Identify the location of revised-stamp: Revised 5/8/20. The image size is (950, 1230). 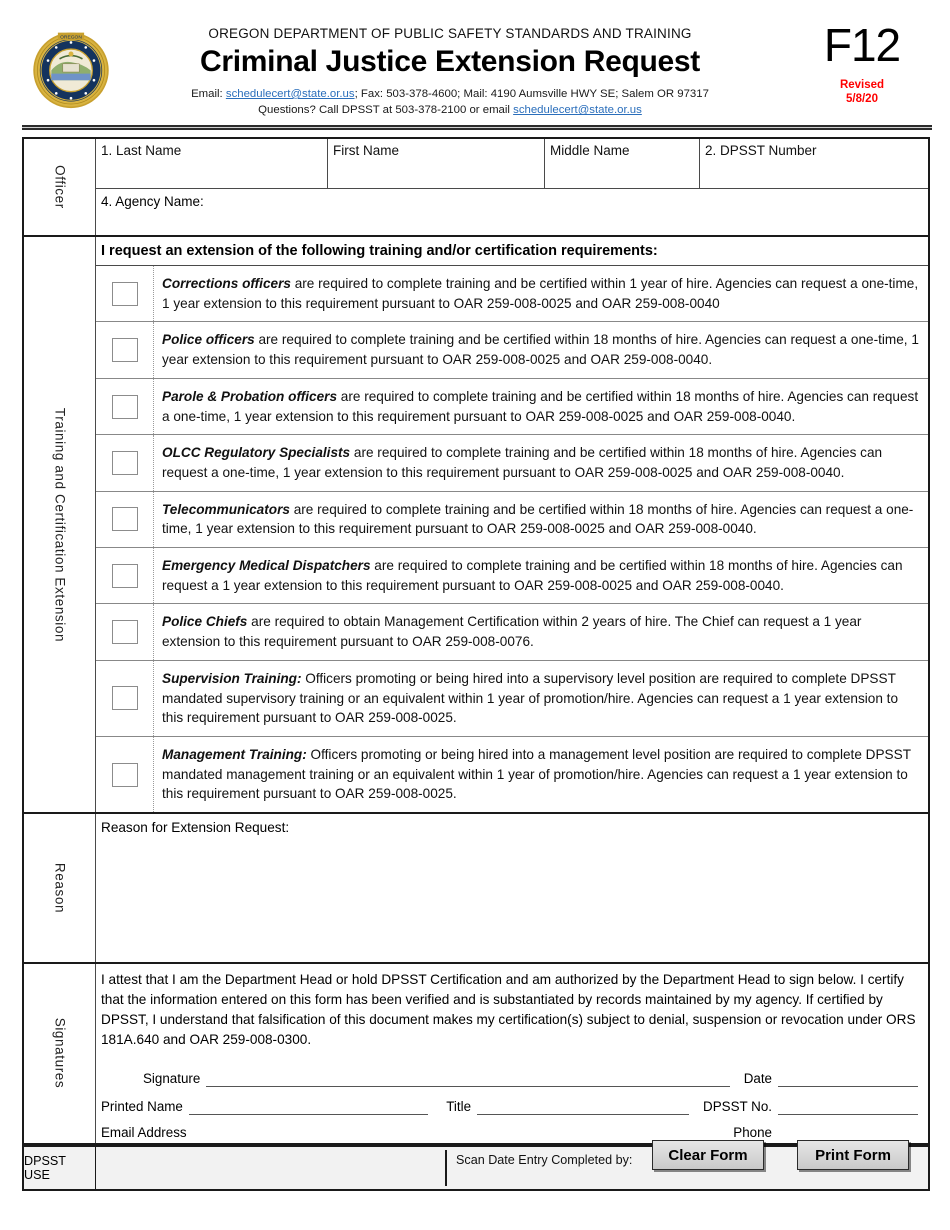
(862, 92).